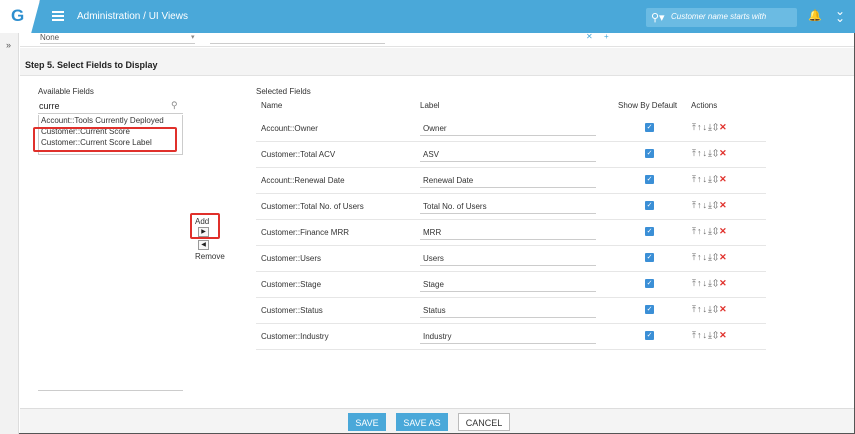 The image size is (855, 434). Describe the element at coordinates (589, 36) in the screenshot. I see `close-icon: ✕` at that location.